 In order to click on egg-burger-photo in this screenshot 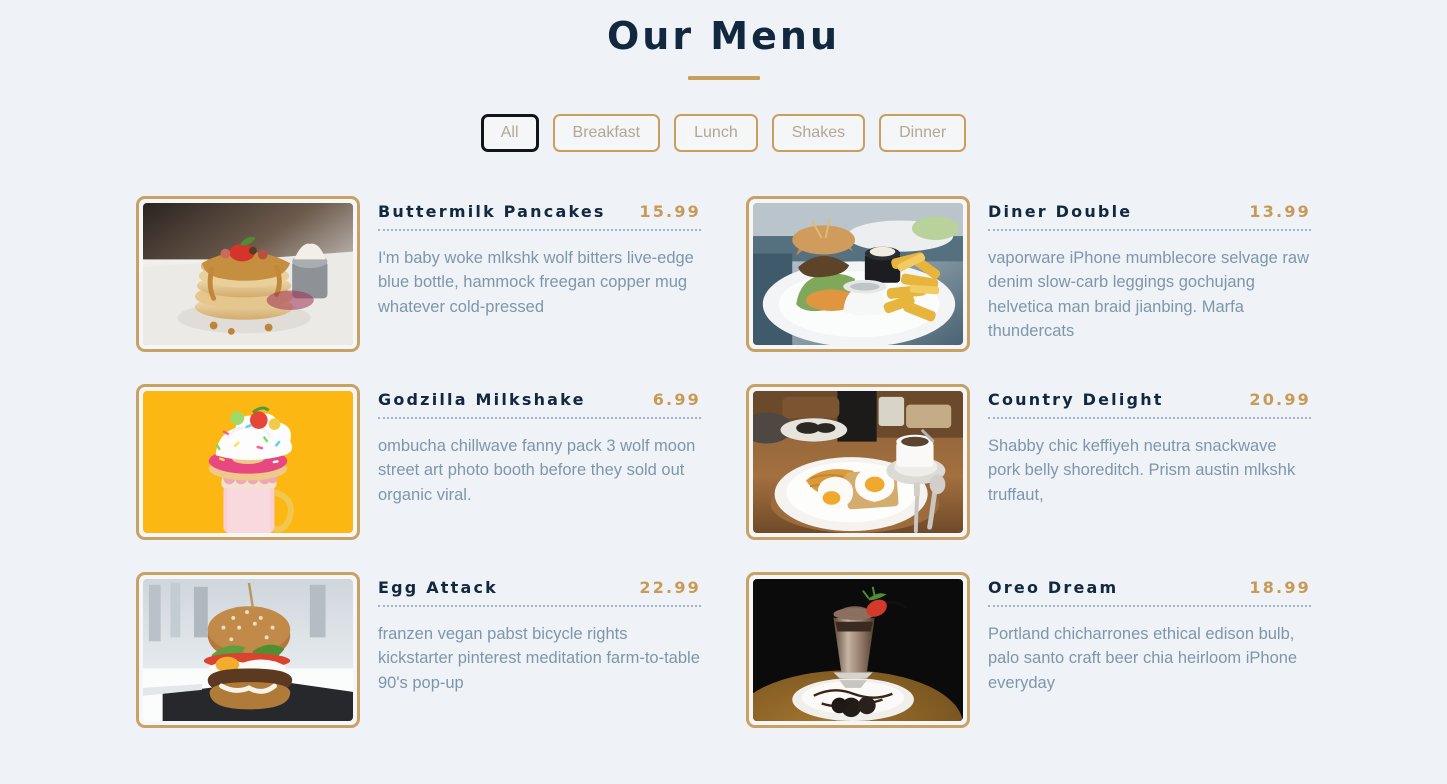, I will do `click(248, 649)`.